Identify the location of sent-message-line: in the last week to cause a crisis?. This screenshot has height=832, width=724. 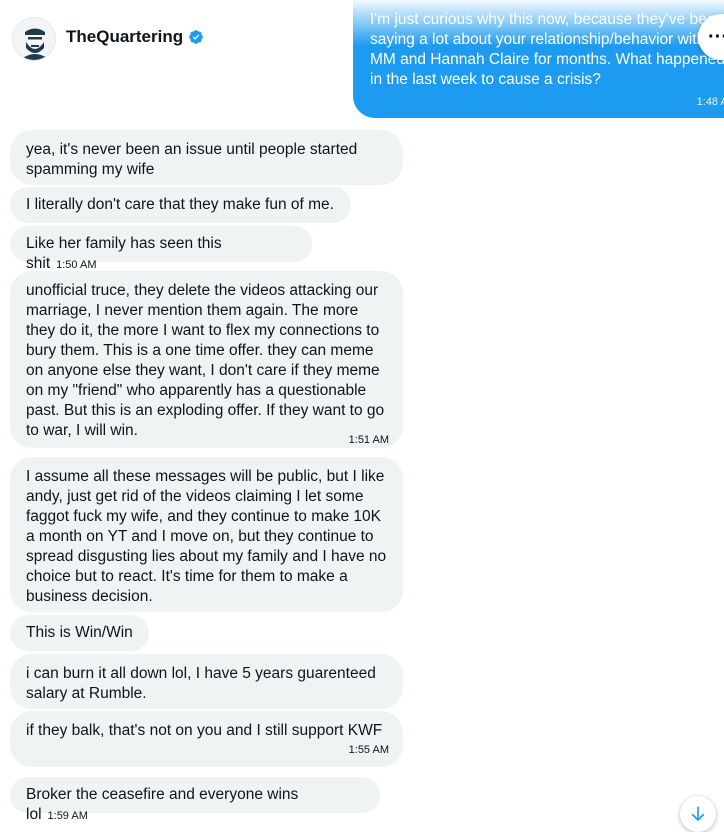
(485, 79).